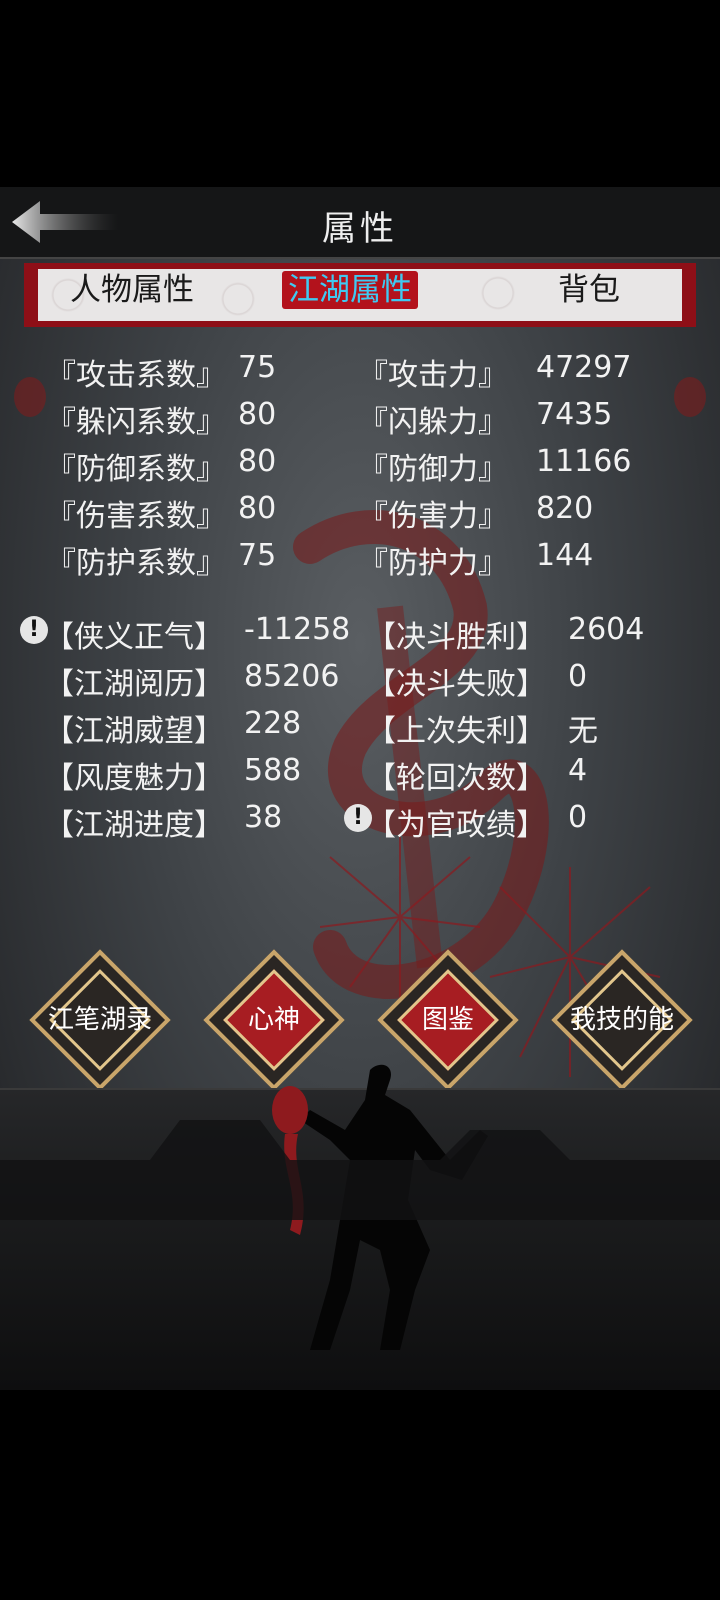 The height and width of the screenshot is (1600, 720). I want to click on stat-label: 『防御力』, so click(433, 469).